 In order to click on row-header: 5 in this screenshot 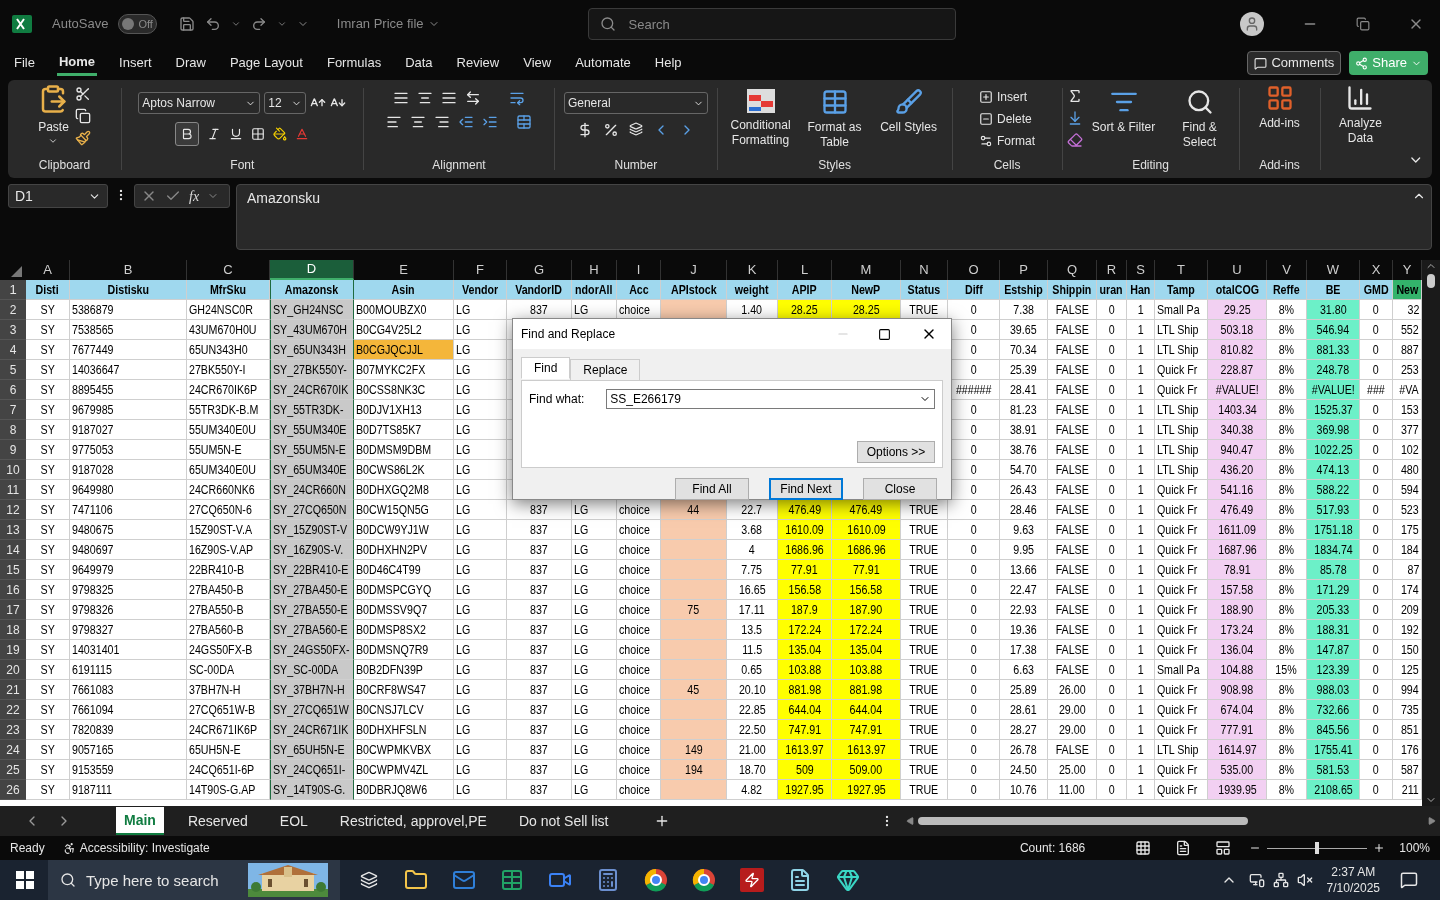, I will do `click(13, 370)`.